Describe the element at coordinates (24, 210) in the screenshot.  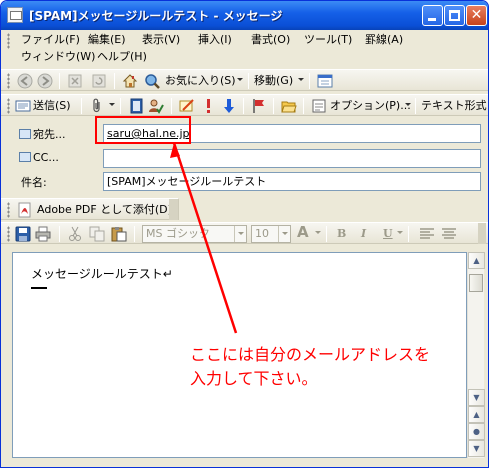
I see `adobe-pdf-icon` at that location.